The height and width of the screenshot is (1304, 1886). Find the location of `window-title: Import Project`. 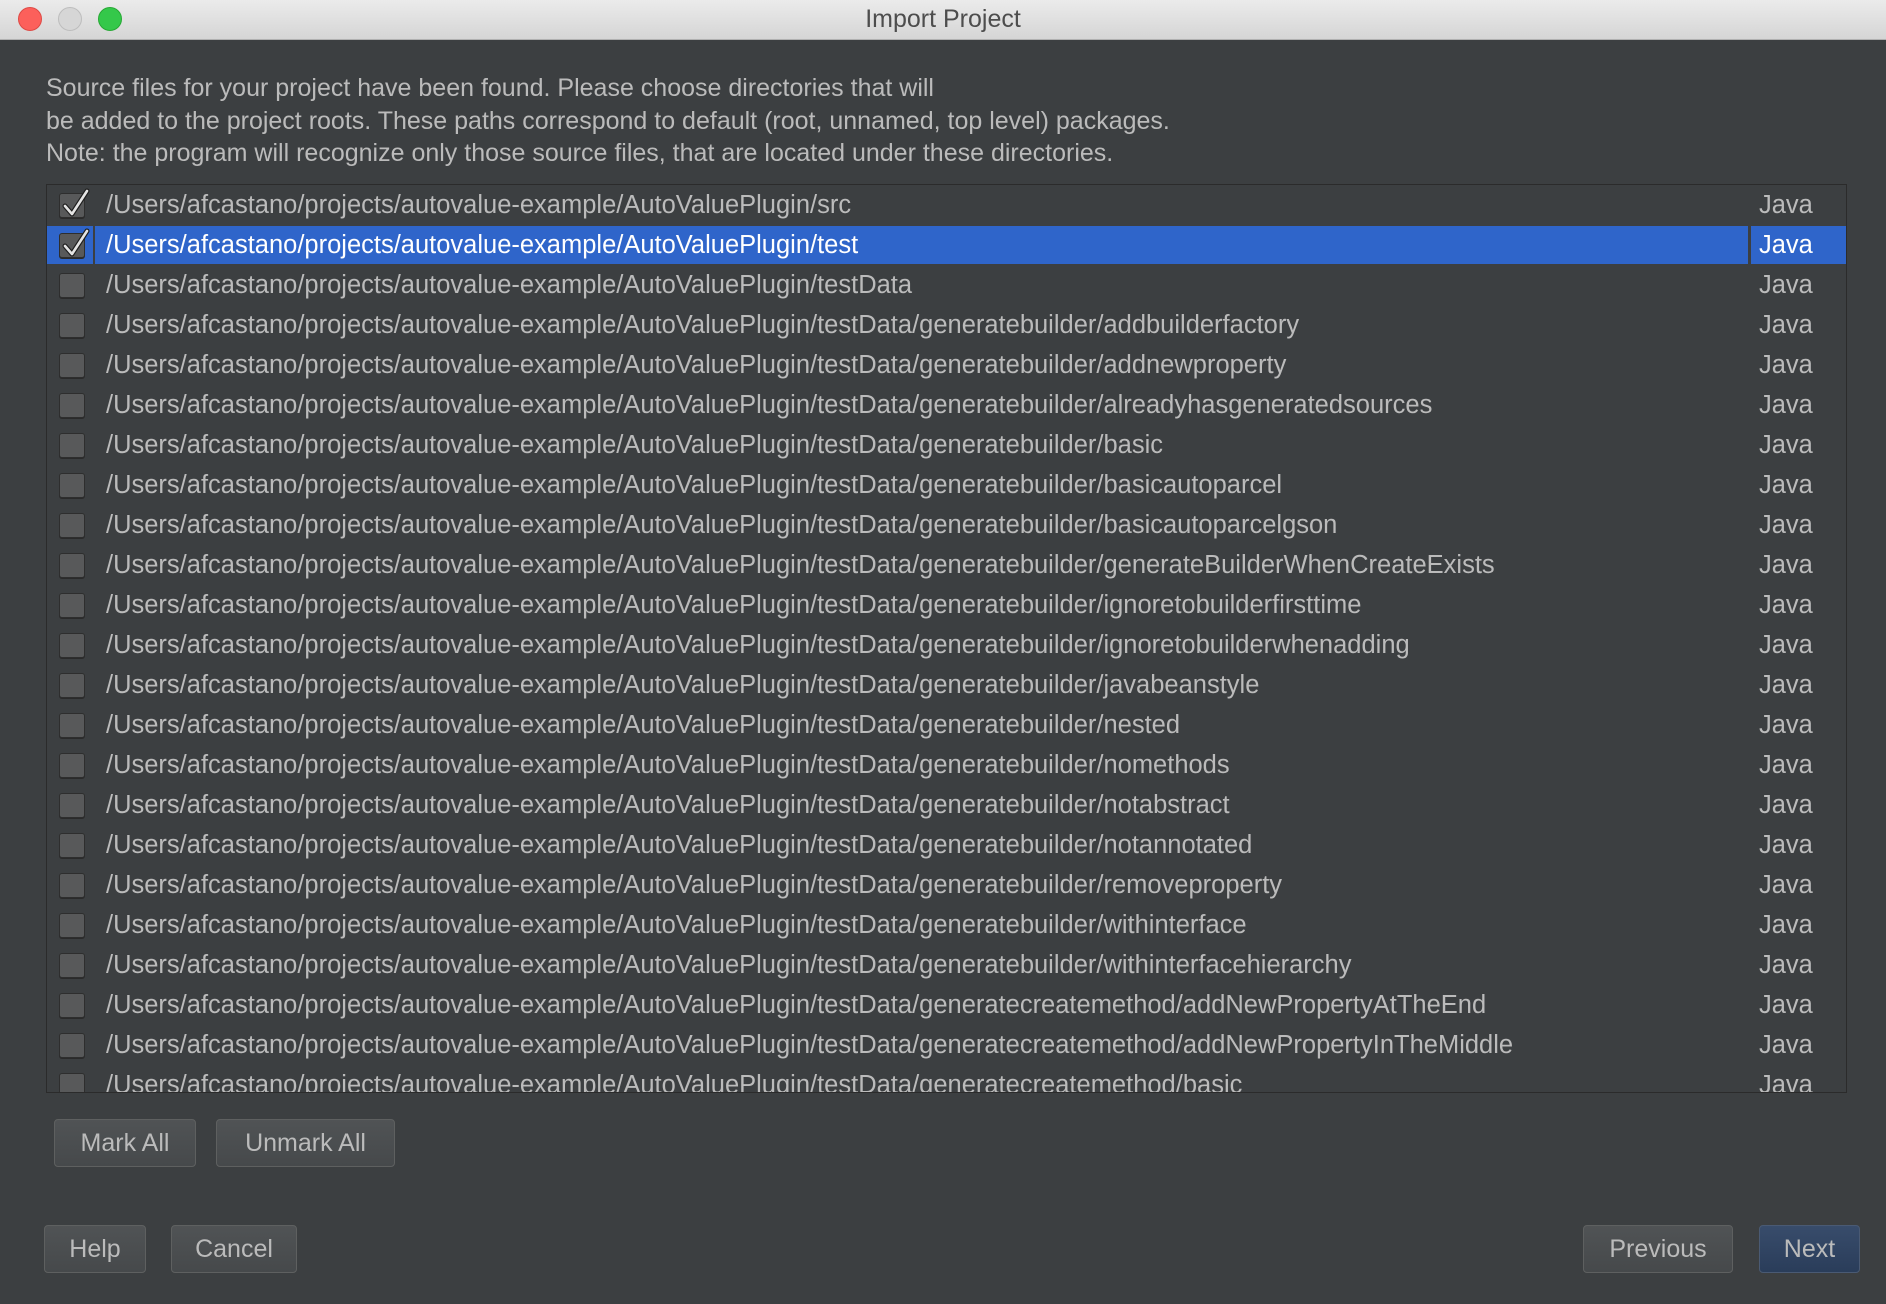

window-title: Import Project is located at coordinates (943, 19).